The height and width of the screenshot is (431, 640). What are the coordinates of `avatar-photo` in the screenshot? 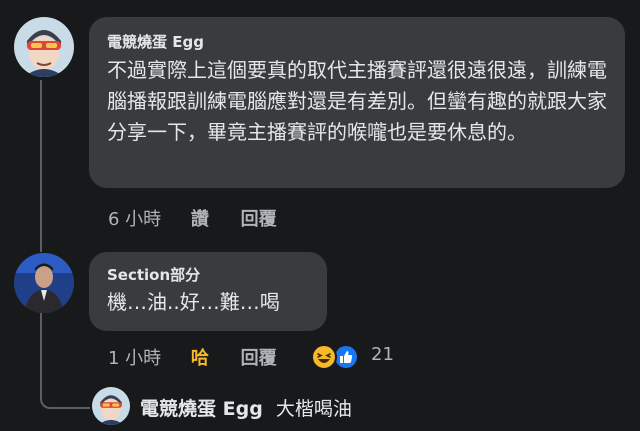 It's located at (44, 283).